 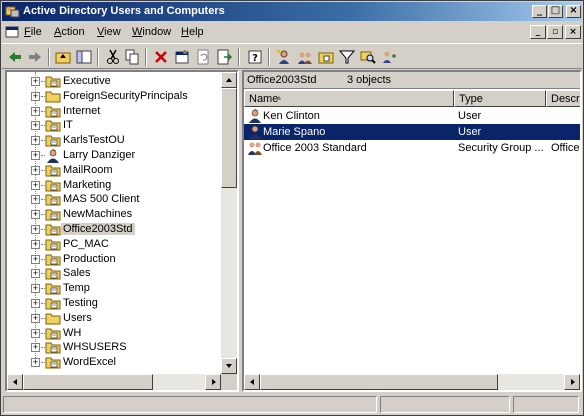 I want to click on filter-icon, so click(x=347, y=57).